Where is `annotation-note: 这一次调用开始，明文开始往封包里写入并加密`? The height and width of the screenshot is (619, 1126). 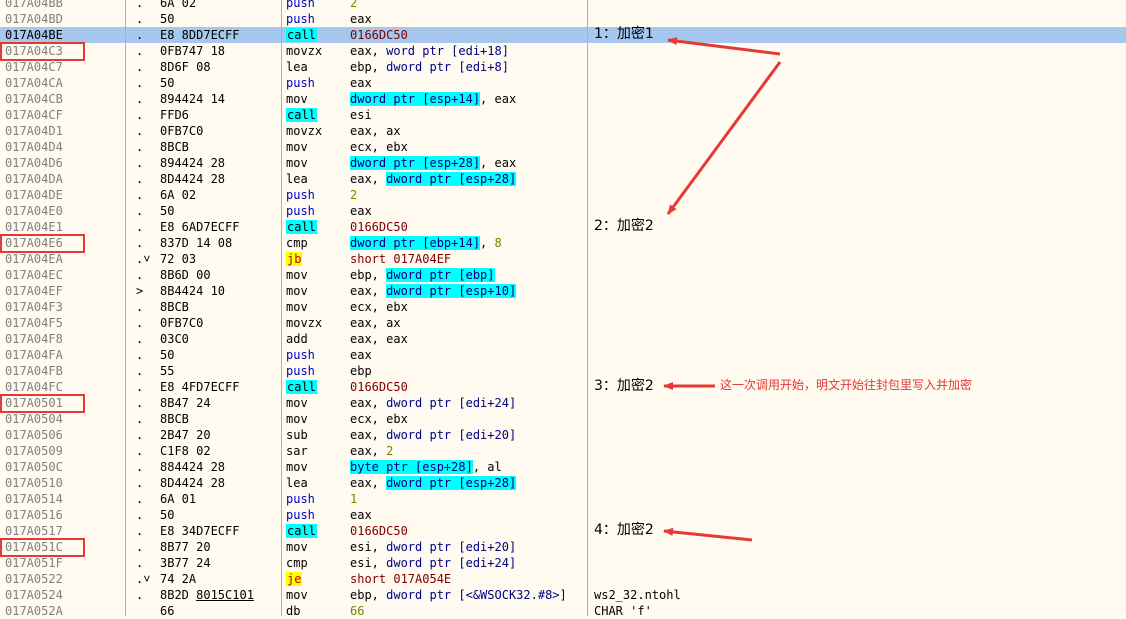 annotation-note: 这一次调用开始，明文开始往封包里写入并加密 is located at coordinates (846, 385).